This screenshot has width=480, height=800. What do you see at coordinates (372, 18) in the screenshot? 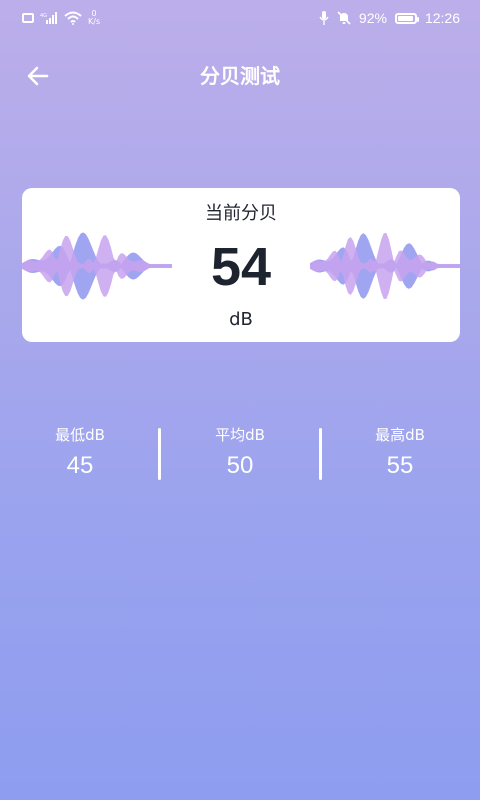
I see `battery-percent: 92%` at bounding box center [372, 18].